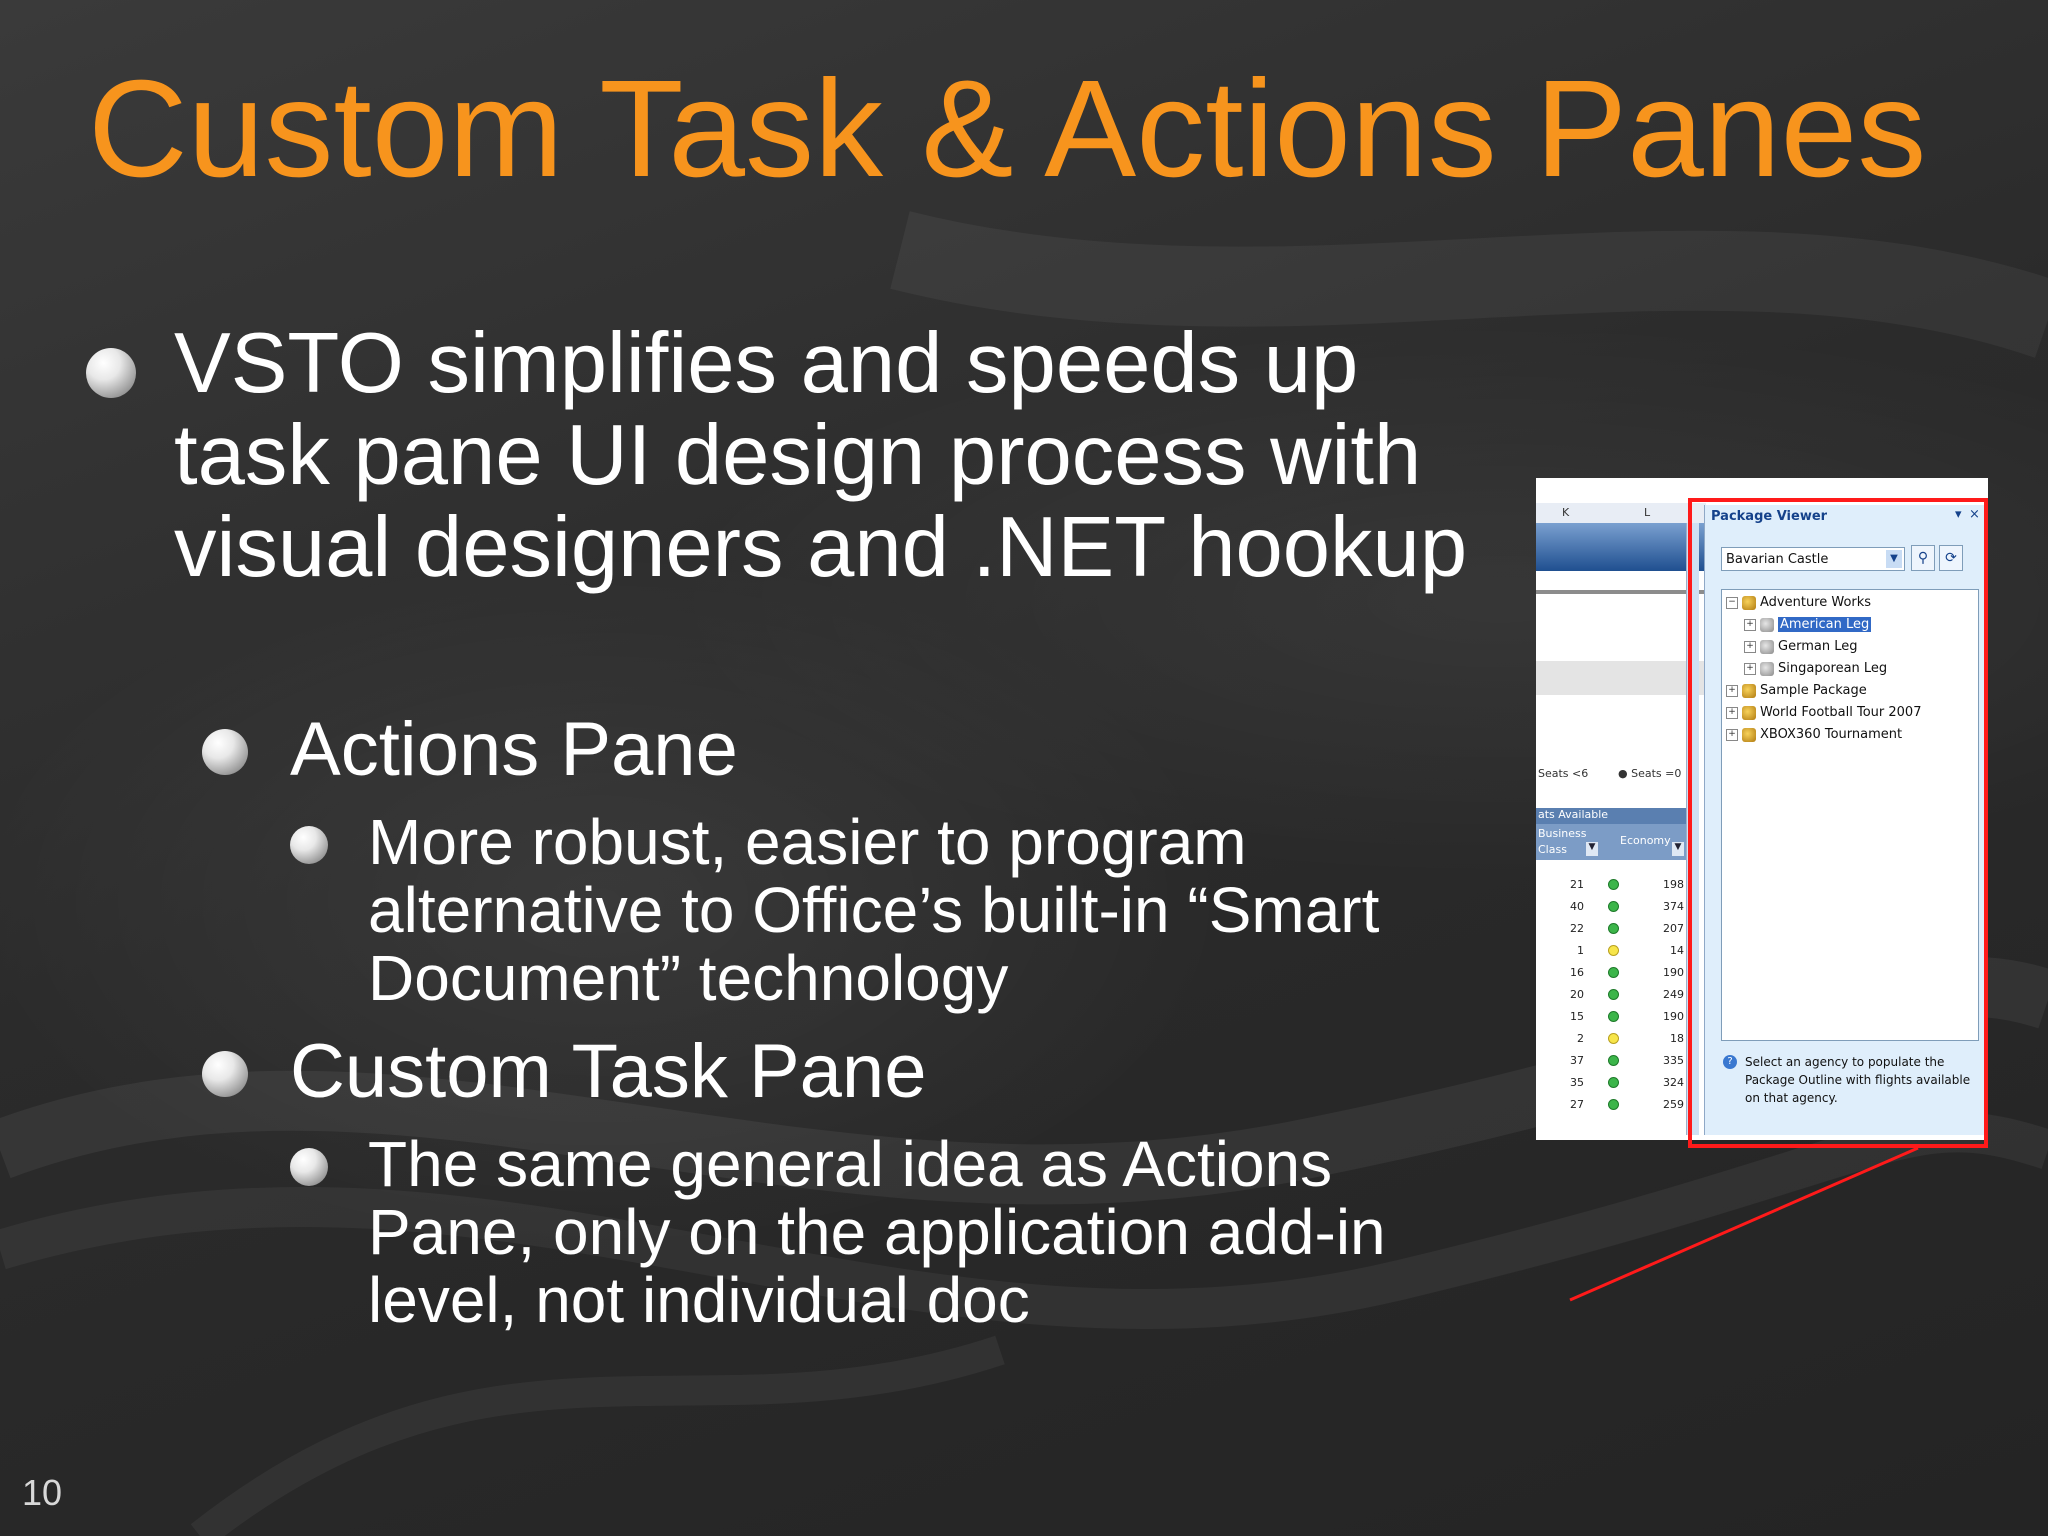 Image resolution: width=2048 pixels, height=1536 pixels. What do you see at coordinates (42, 1492) in the screenshot?
I see `slide-number: 10` at bounding box center [42, 1492].